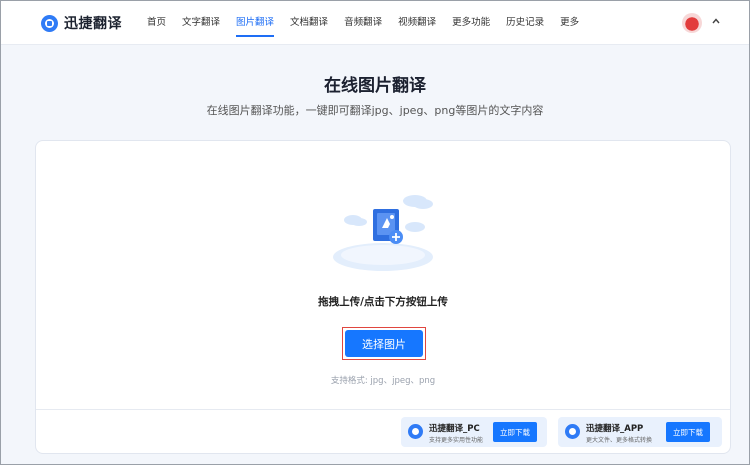  What do you see at coordinates (456, 440) in the screenshot?
I see `download-card-pc-desc: 支持更多实用性功能` at bounding box center [456, 440].